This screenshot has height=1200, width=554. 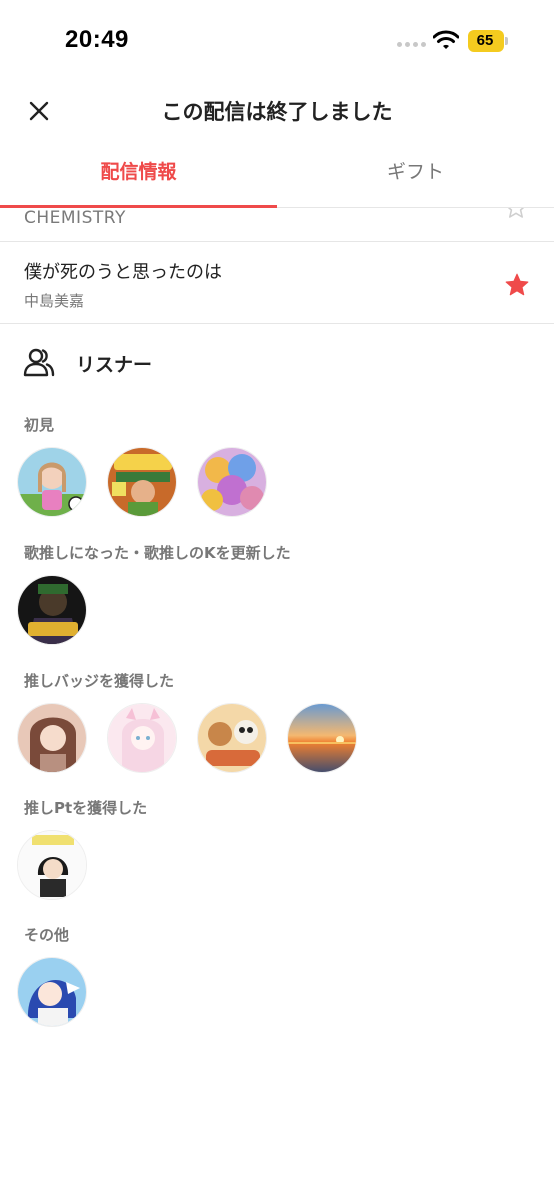 What do you see at coordinates (86, 808) in the screenshot?
I see `section-label: 推しPtを獲得した` at bounding box center [86, 808].